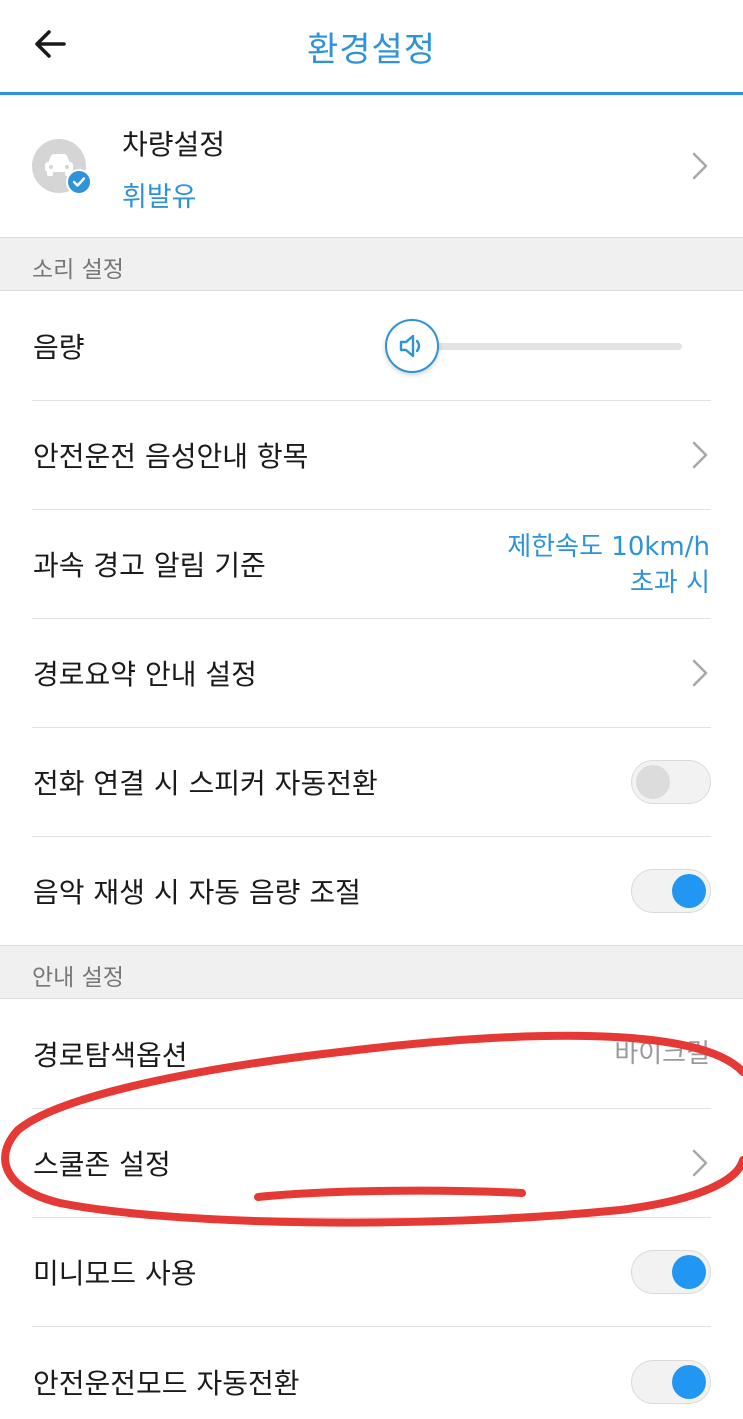 The width and height of the screenshot is (743, 1419). What do you see at coordinates (174, 144) in the screenshot?
I see `vehicle-title: 차량설정` at bounding box center [174, 144].